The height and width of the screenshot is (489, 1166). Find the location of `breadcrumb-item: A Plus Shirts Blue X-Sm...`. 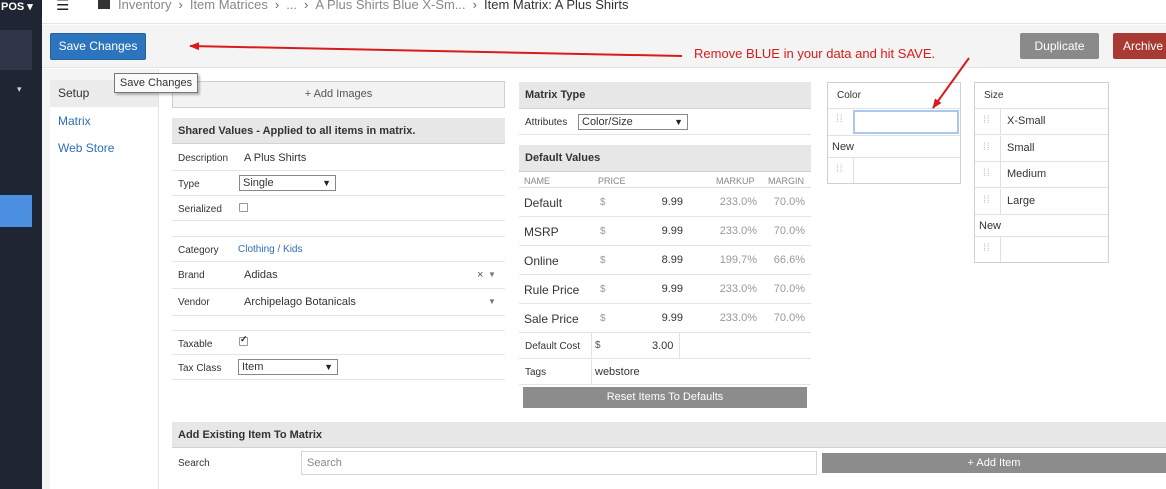

breadcrumb-item: A Plus Shirts Blue X-Sm... is located at coordinates (390, 6).